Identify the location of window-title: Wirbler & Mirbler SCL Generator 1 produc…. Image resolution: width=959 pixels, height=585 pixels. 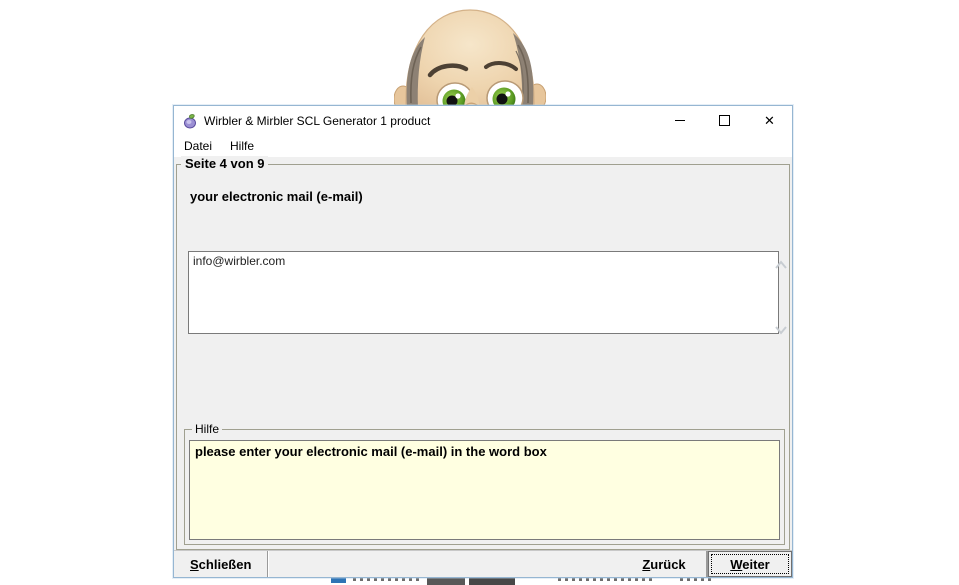
(317, 120).